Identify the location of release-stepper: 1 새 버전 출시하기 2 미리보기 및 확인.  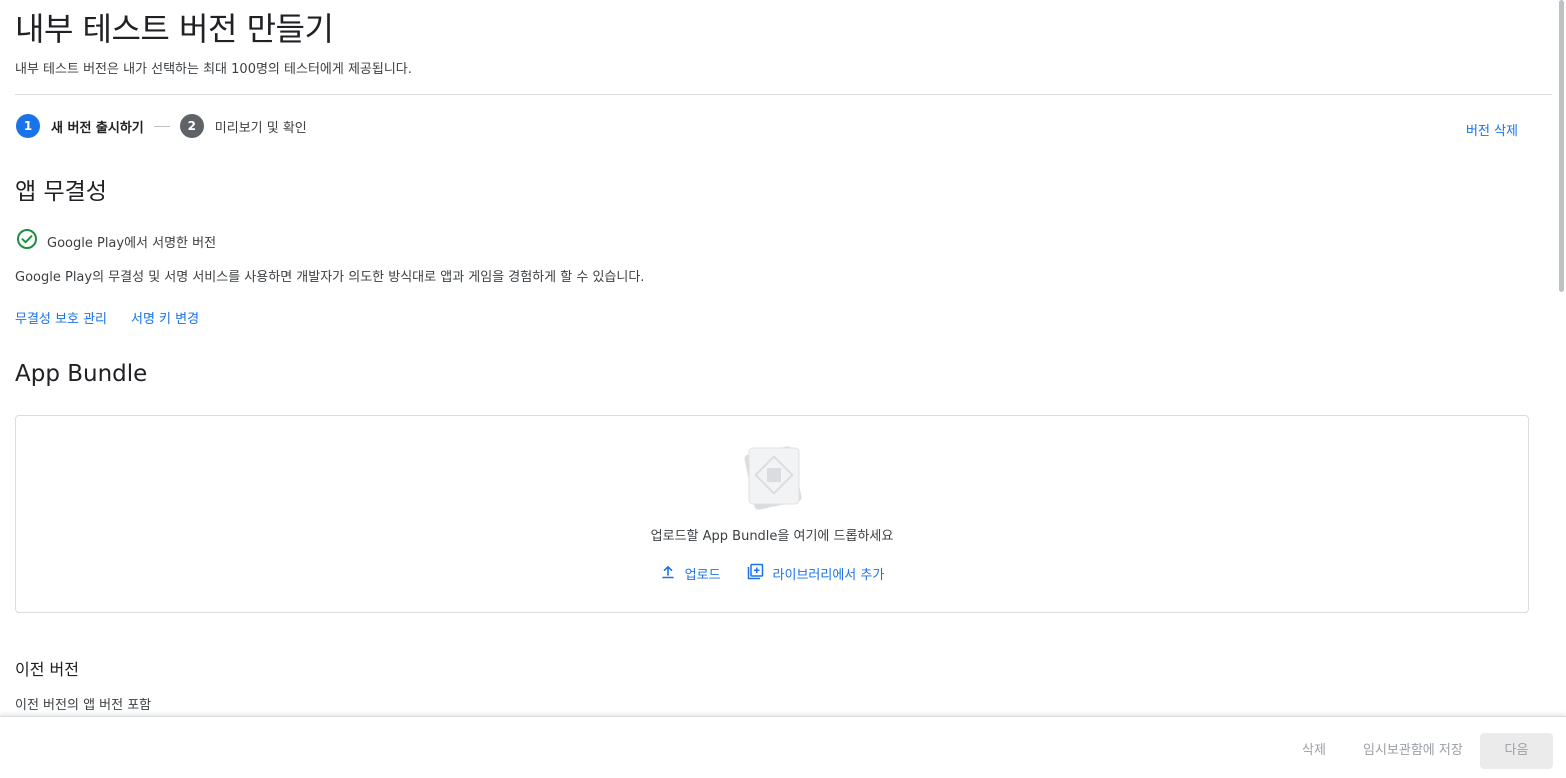
(161, 126).